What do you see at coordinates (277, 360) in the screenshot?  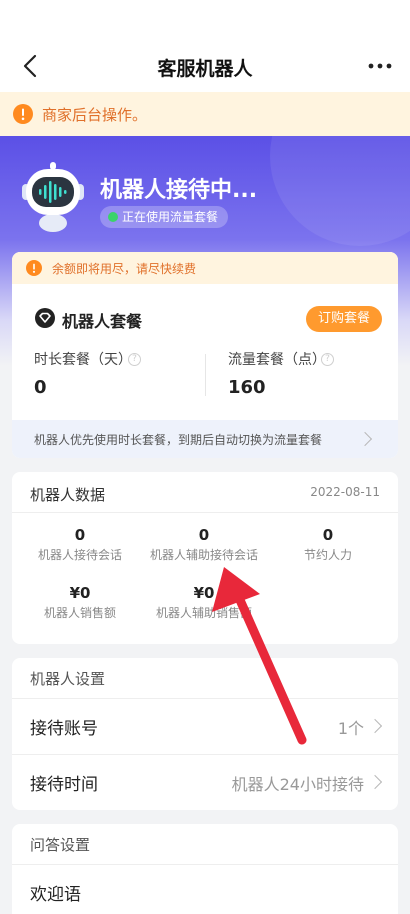 I see `flow-package-label: 流量套餐（点）` at bounding box center [277, 360].